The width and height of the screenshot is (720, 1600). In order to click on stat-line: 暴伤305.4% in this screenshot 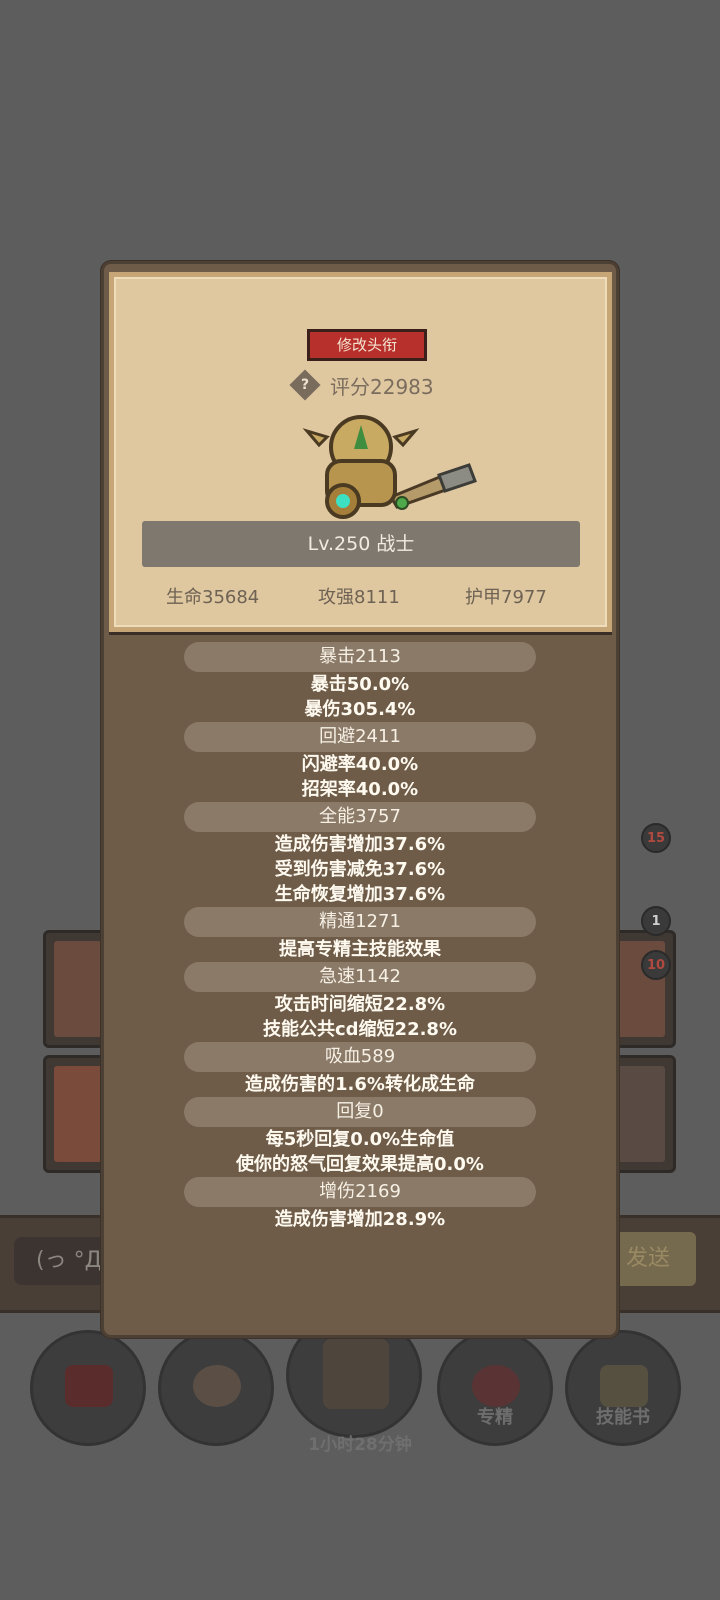, I will do `click(360, 709)`.